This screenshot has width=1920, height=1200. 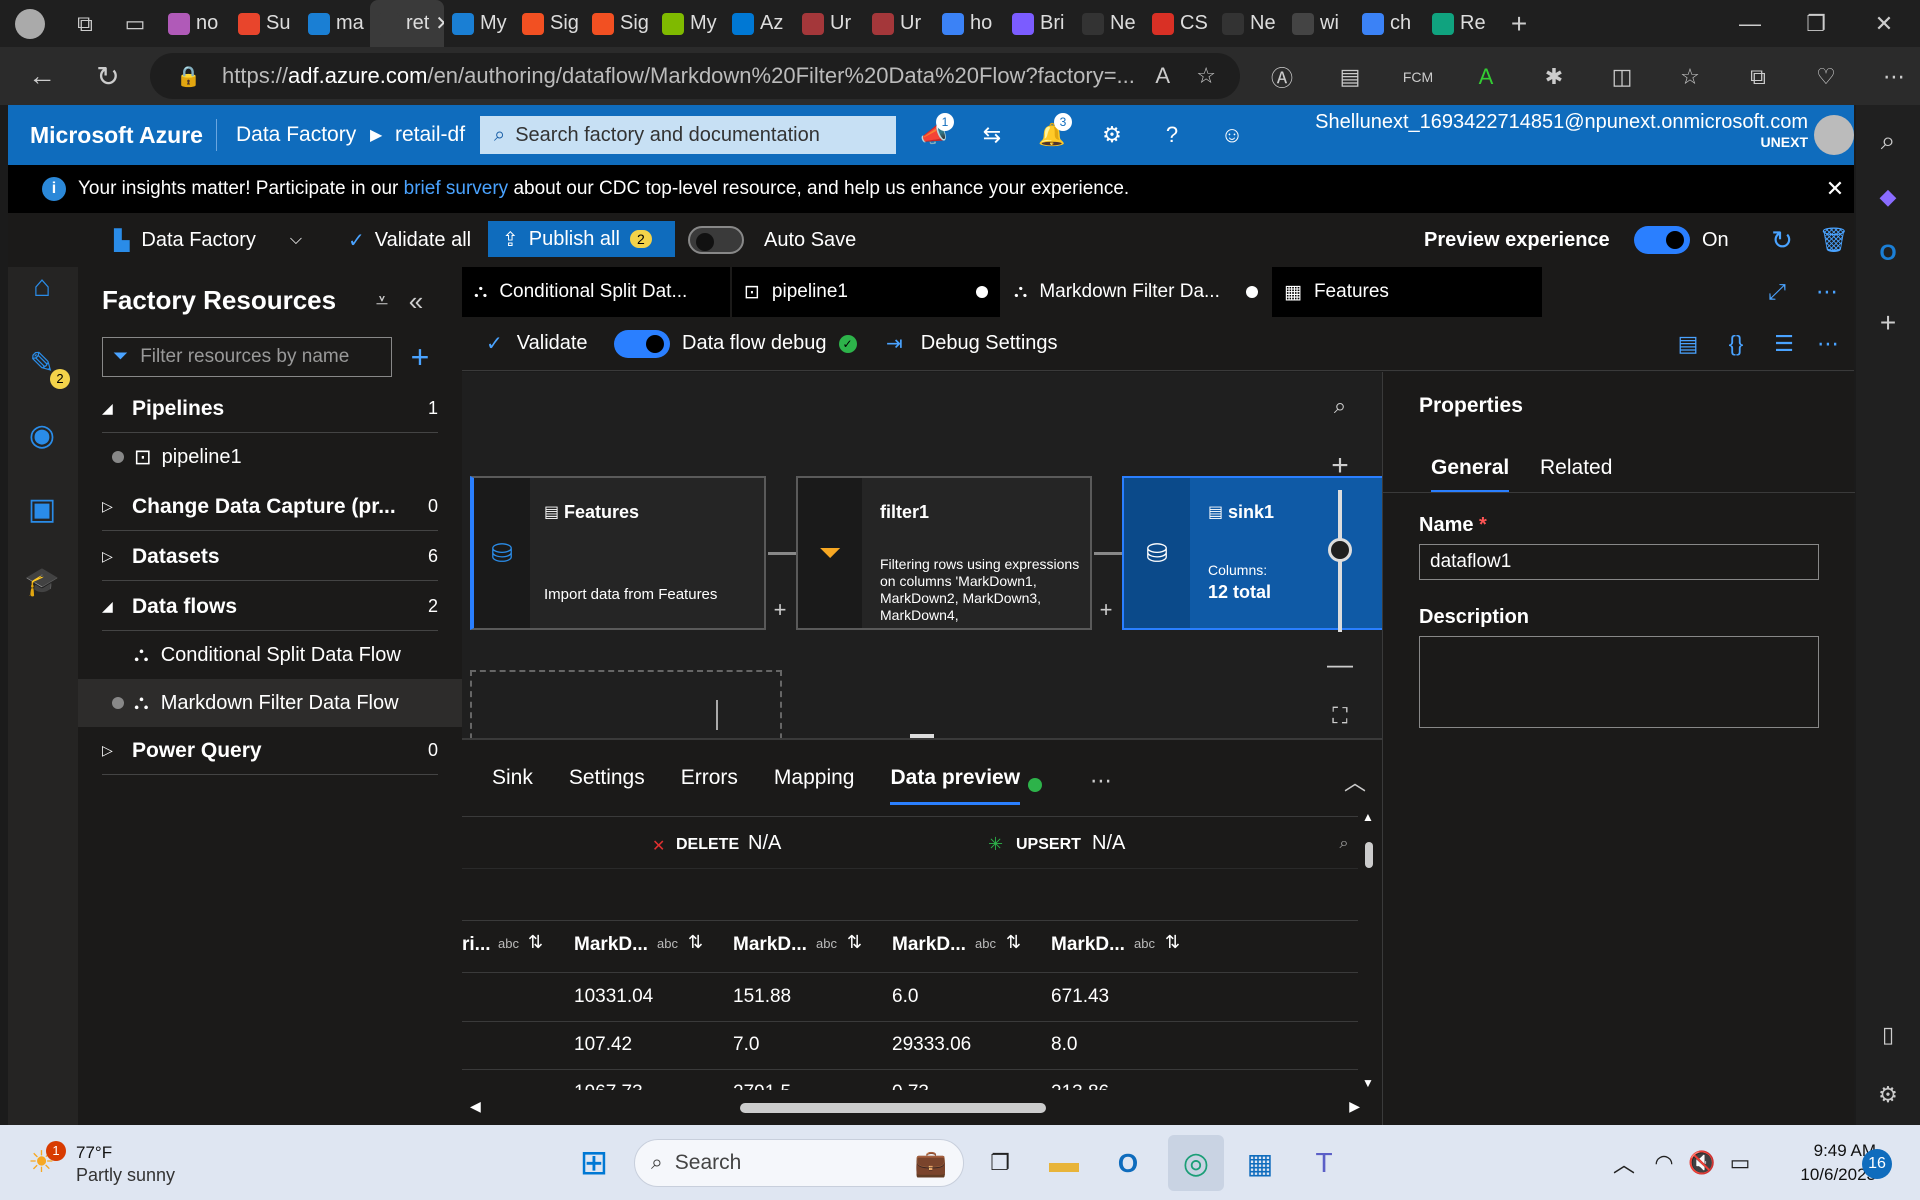 What do you see at coordinates (1340, 466) in the screenshot?
I see `zoom-in-button: +` at bounding box center [1340, 466].